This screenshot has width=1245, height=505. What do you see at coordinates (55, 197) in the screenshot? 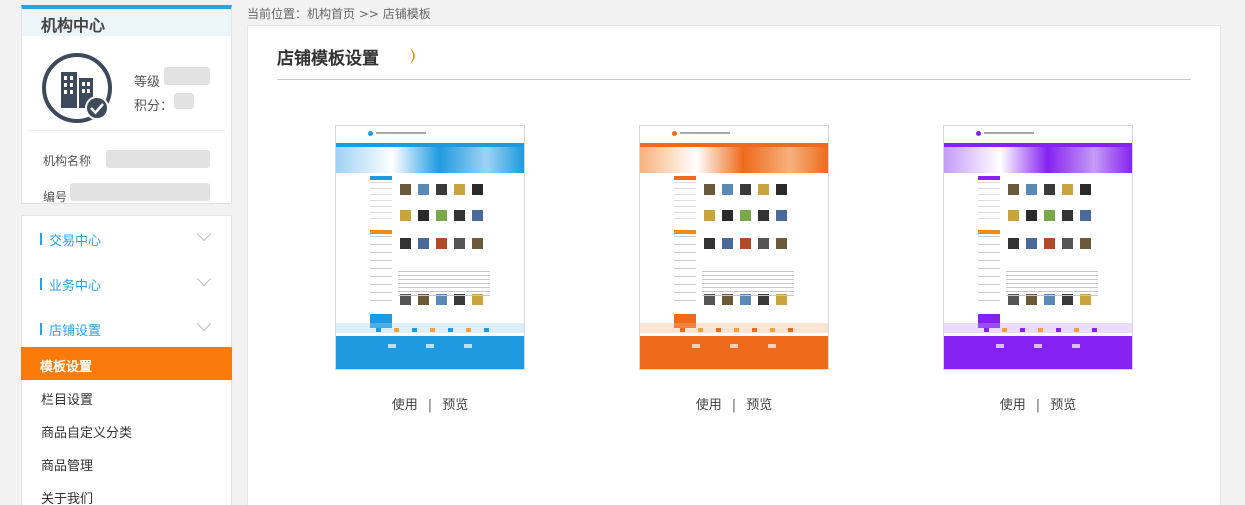
I see `org-id-label: 编号` at bounding box center [55, 197].